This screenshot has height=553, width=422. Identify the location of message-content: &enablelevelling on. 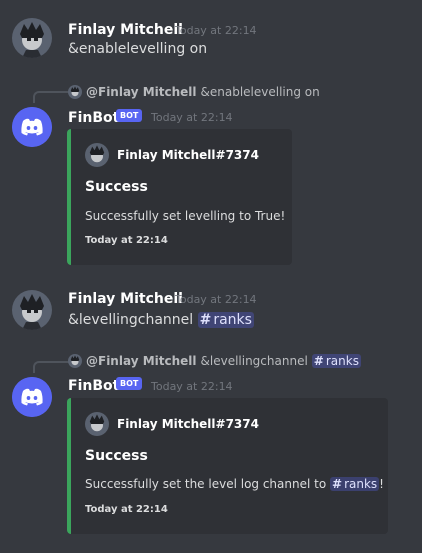
(138, 49).